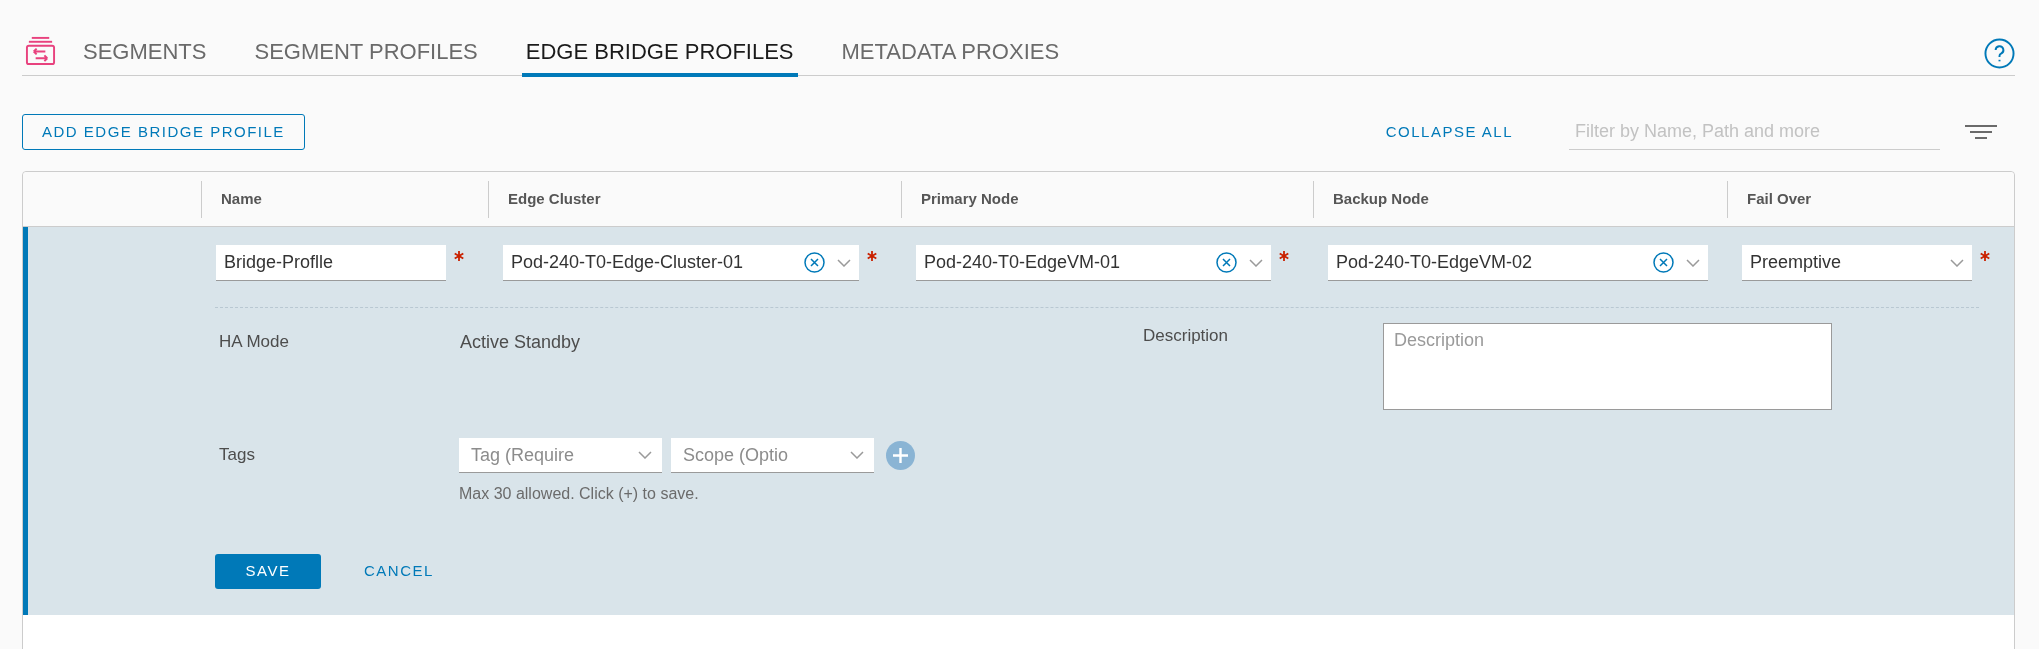 The height and width of the screenshot is (649, 2039). Describe the element at coordinates (681, 263) in the screenshot. I see `select-field: Pod-240-T0-Edge-Cluster-01` at that location.